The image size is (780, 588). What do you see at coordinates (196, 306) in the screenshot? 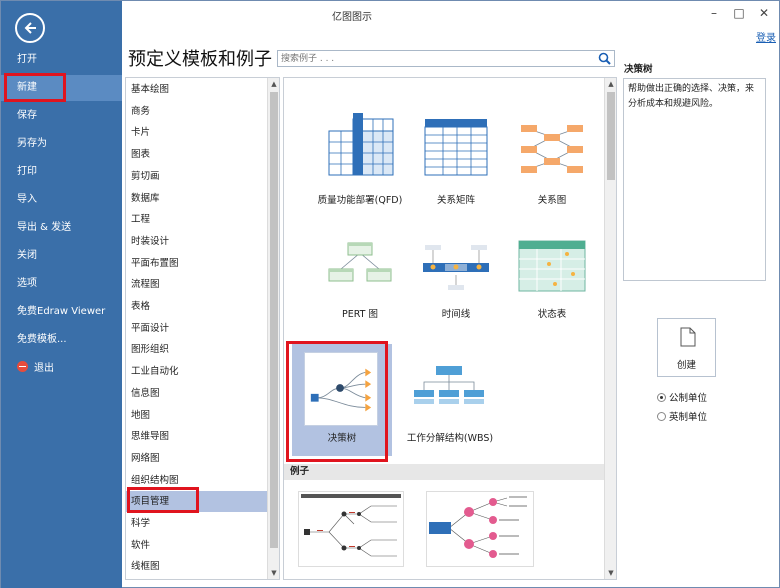
I see `category-item: 表格` at bounding box center [196, 306].